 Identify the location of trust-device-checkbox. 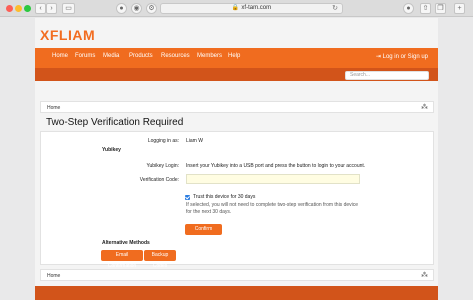
(187, 197).